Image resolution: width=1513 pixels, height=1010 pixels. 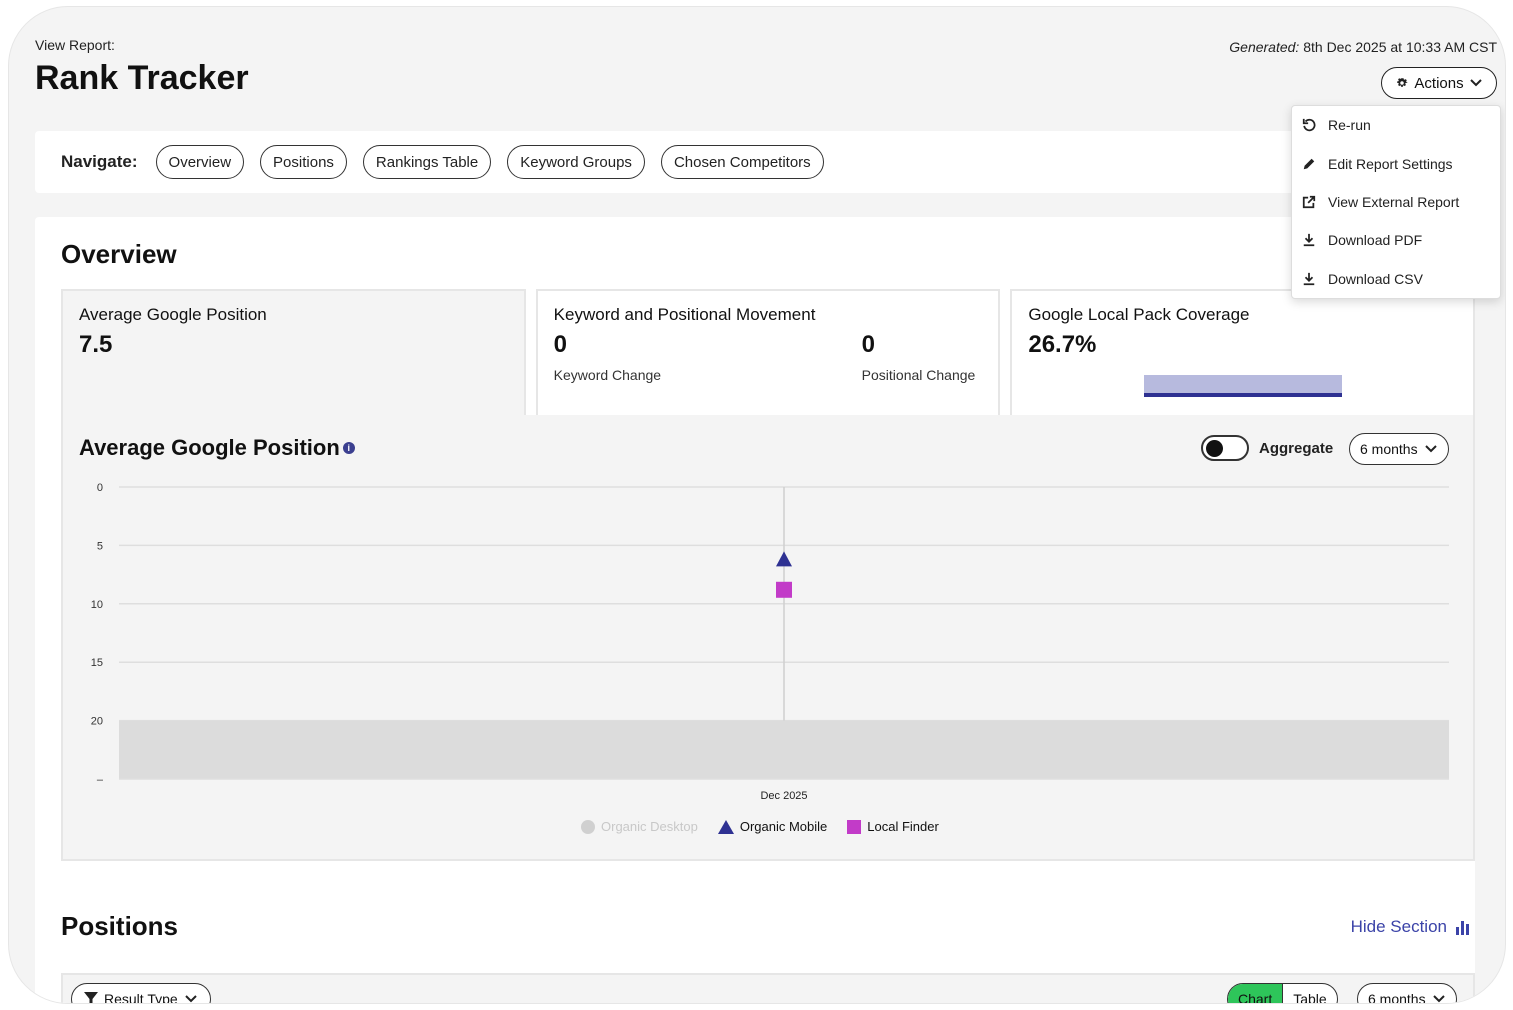 What do you see at coordinates (141, 997) in the screenshot?
I see `filter-label: Result Type` at bounding box center [141, 997].